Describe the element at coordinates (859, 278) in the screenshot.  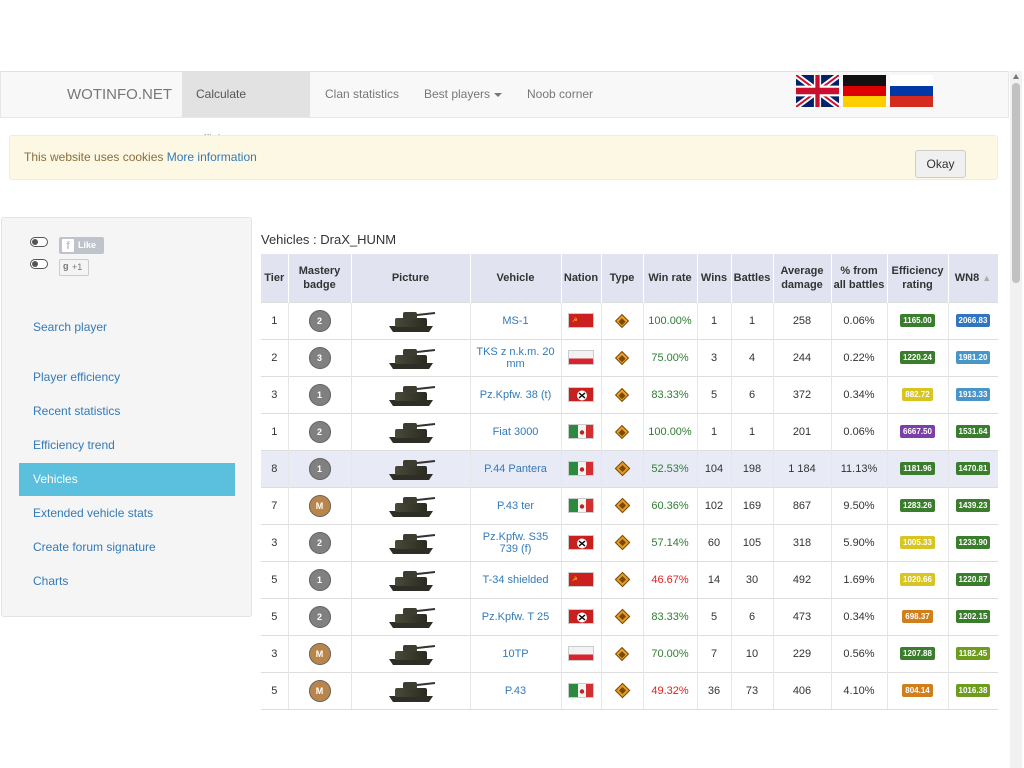
I see `col-header-pct-from-all-battles: % from all battles` at that location.